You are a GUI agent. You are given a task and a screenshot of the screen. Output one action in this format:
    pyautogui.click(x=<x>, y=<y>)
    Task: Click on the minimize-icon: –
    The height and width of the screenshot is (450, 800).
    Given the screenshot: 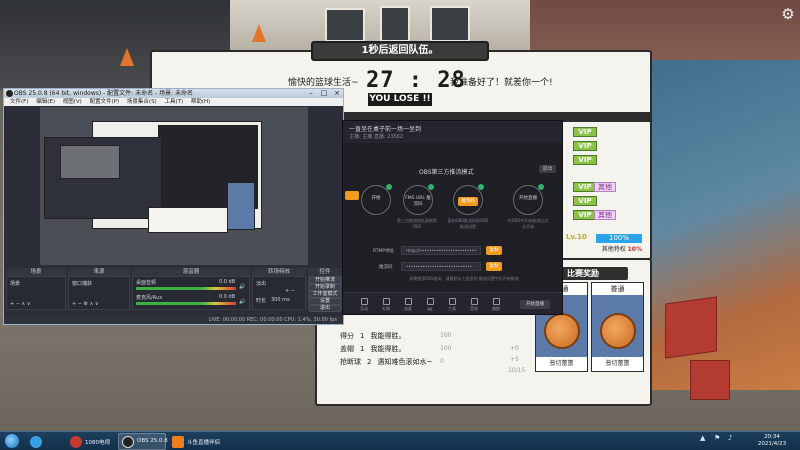 What is the action you would take?
    pyautogui.click(x=311, y=93)
    